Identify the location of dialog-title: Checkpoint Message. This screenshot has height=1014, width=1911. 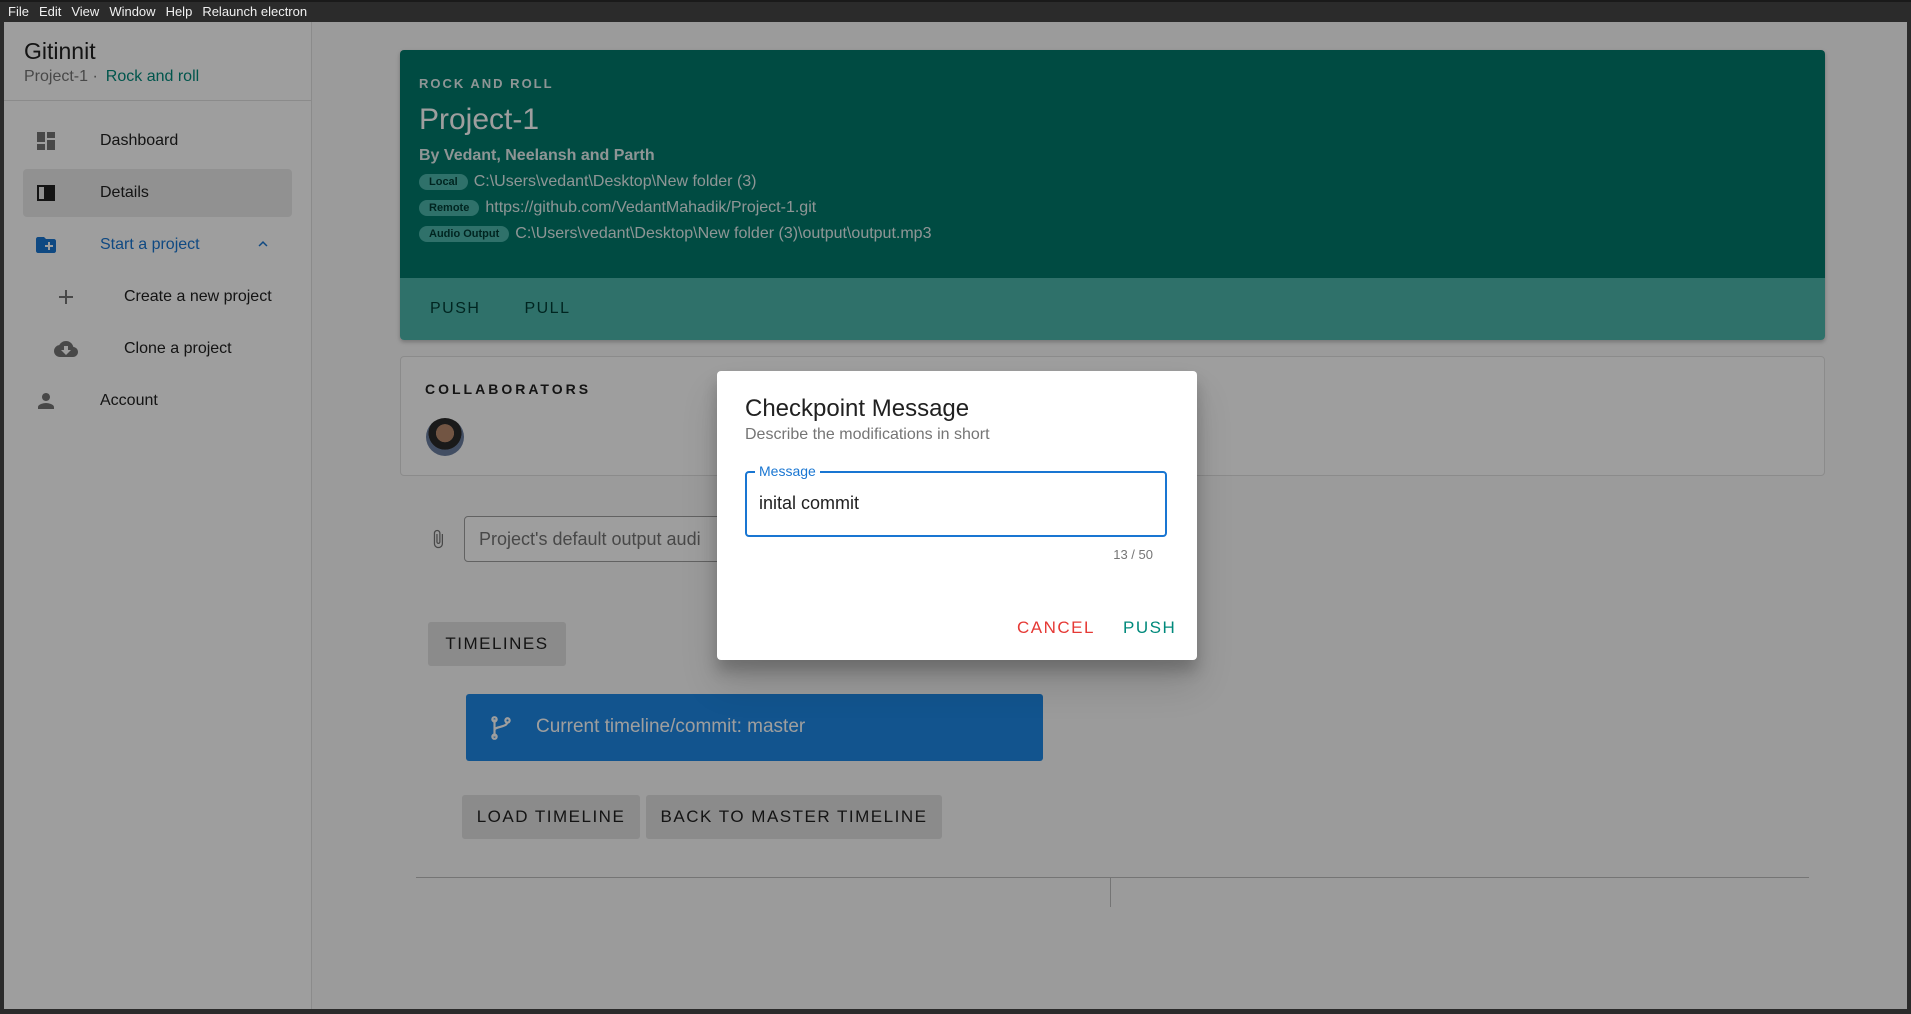
(857, 408).